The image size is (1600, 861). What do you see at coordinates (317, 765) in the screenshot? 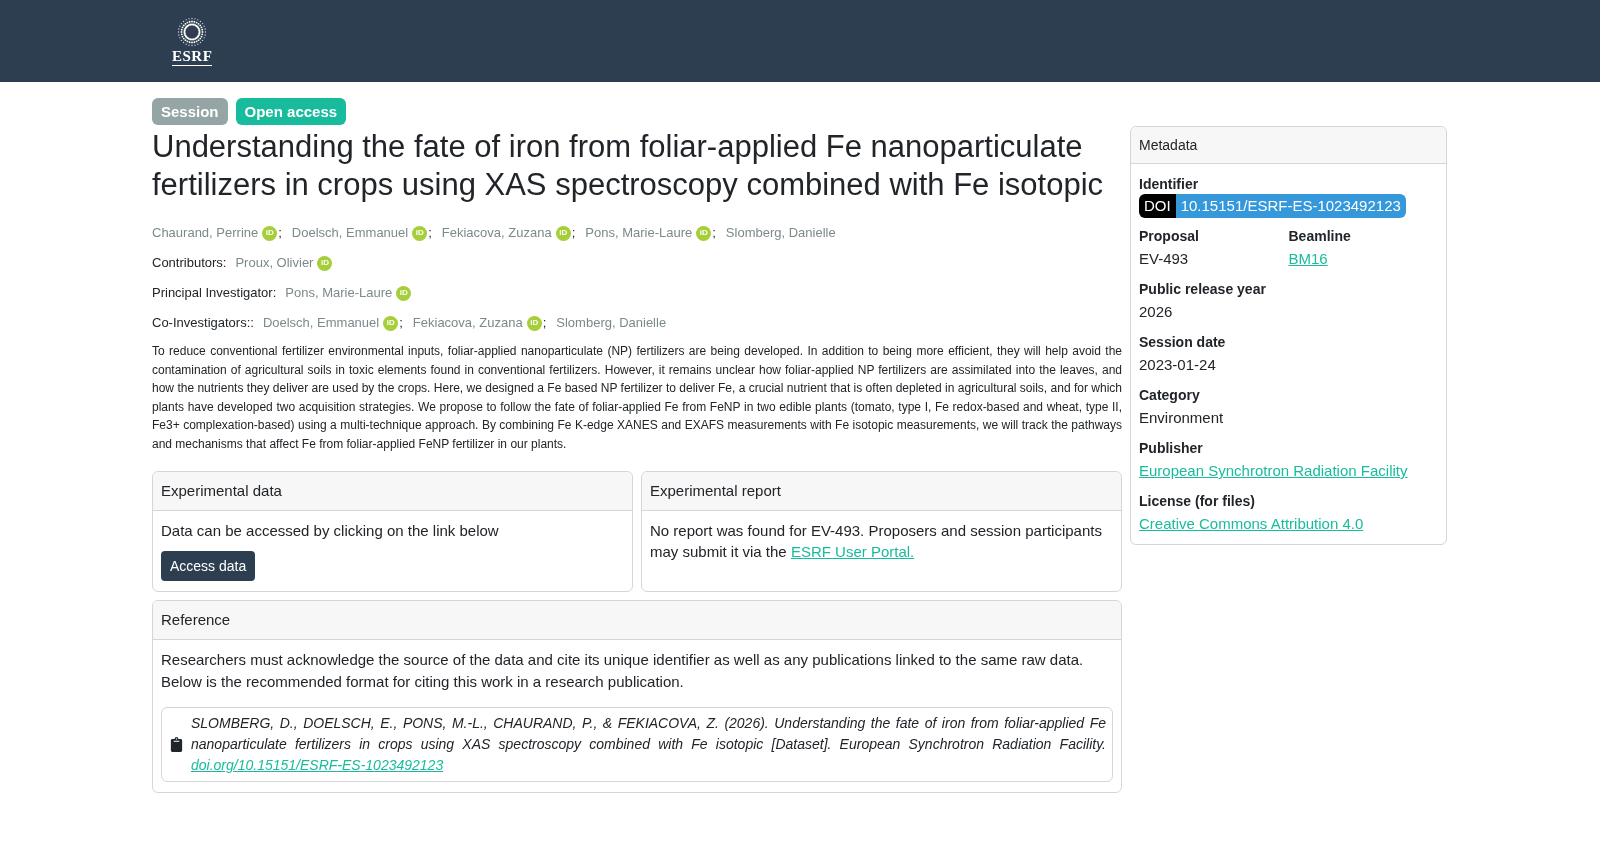
I see `doi-link: doi.org/10.15151/ESRF-ES-1023492123` at bounding box center [317, 765].